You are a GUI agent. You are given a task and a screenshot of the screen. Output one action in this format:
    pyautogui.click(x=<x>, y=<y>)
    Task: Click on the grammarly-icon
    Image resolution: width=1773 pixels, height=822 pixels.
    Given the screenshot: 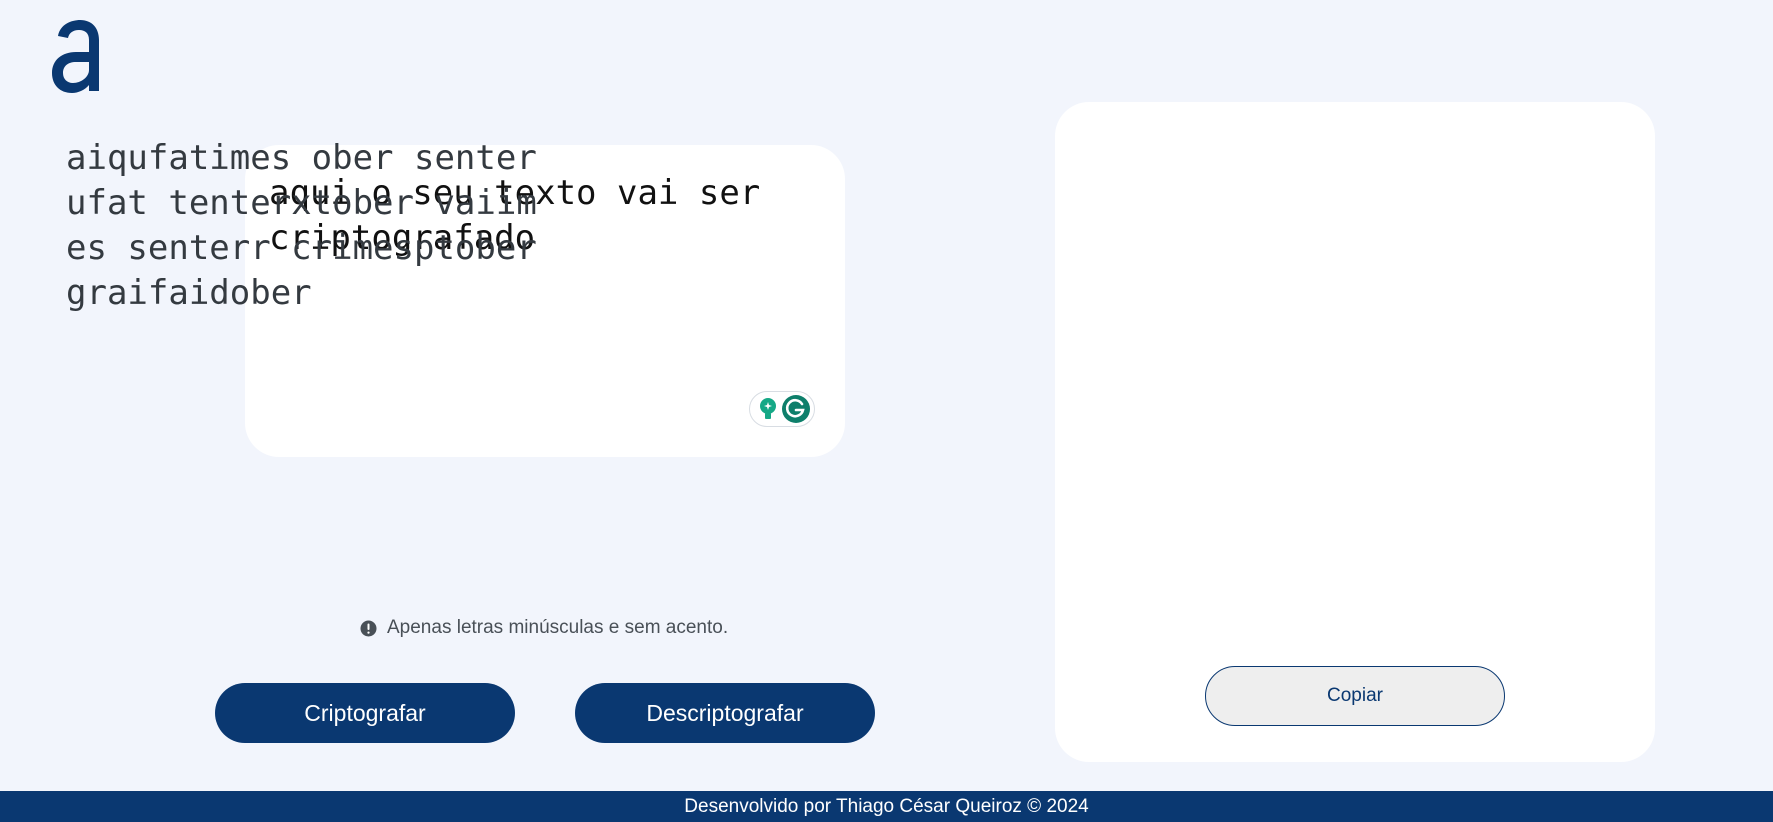 What is the action you would take?
    pyautogui.click(x=796, y=409)
    